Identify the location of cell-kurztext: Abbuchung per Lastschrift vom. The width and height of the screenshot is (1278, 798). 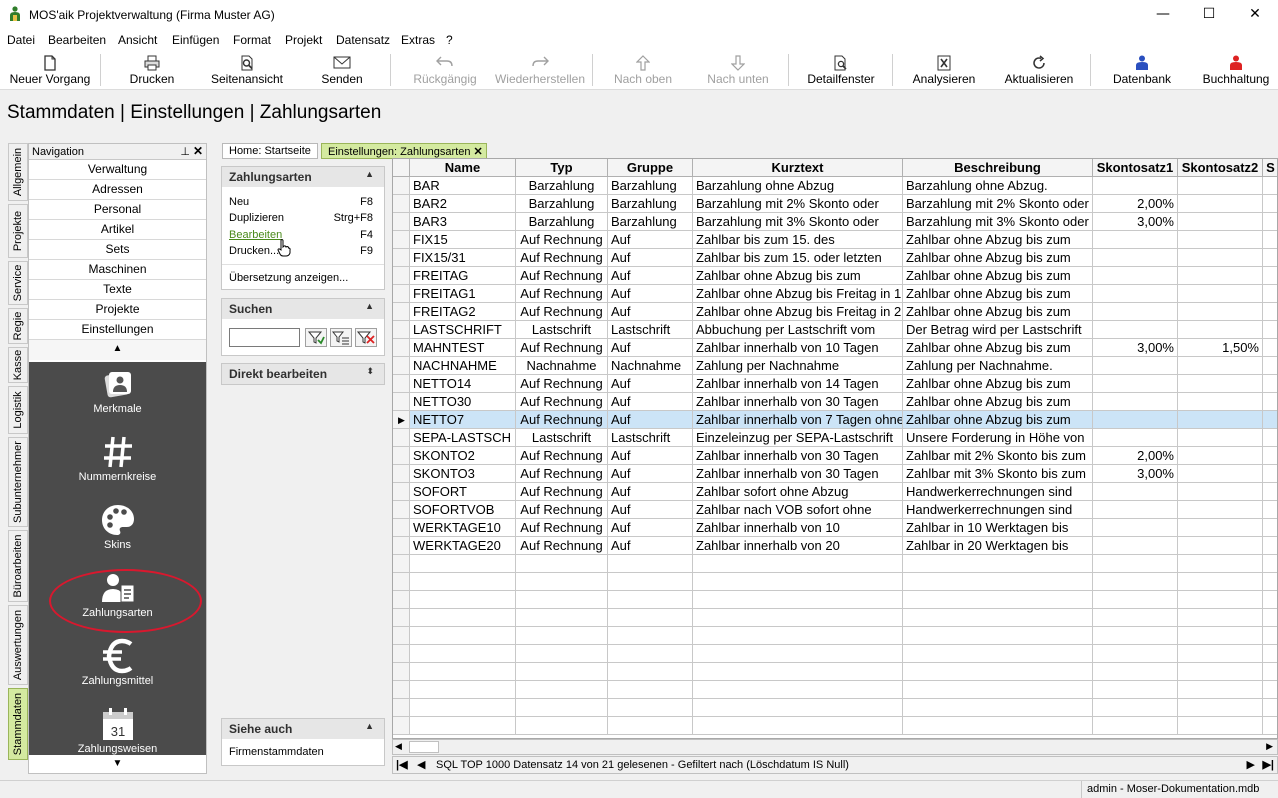
(798, 330).